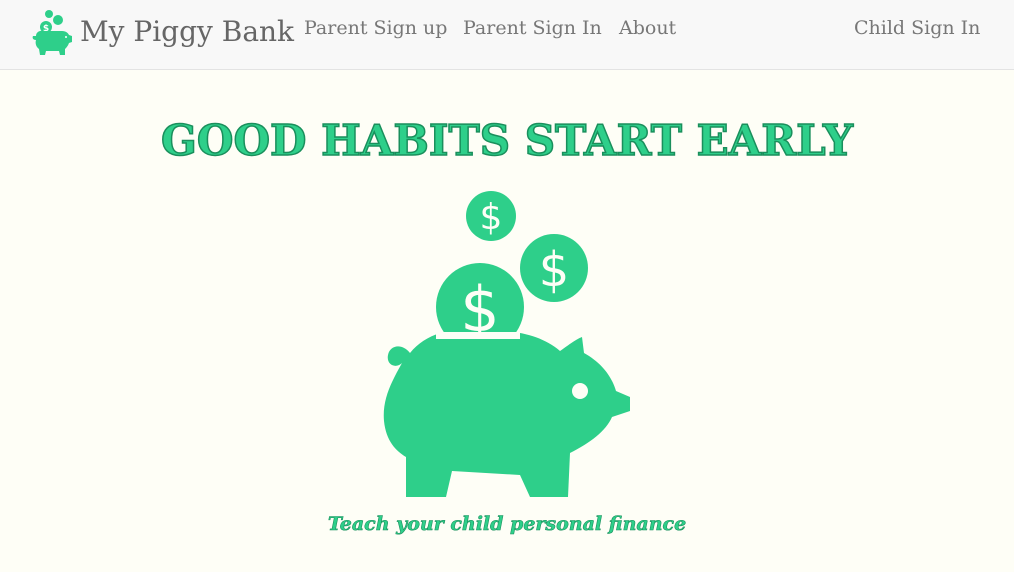  I want to click on coin-medium-symbol: $, so click(554, 270).